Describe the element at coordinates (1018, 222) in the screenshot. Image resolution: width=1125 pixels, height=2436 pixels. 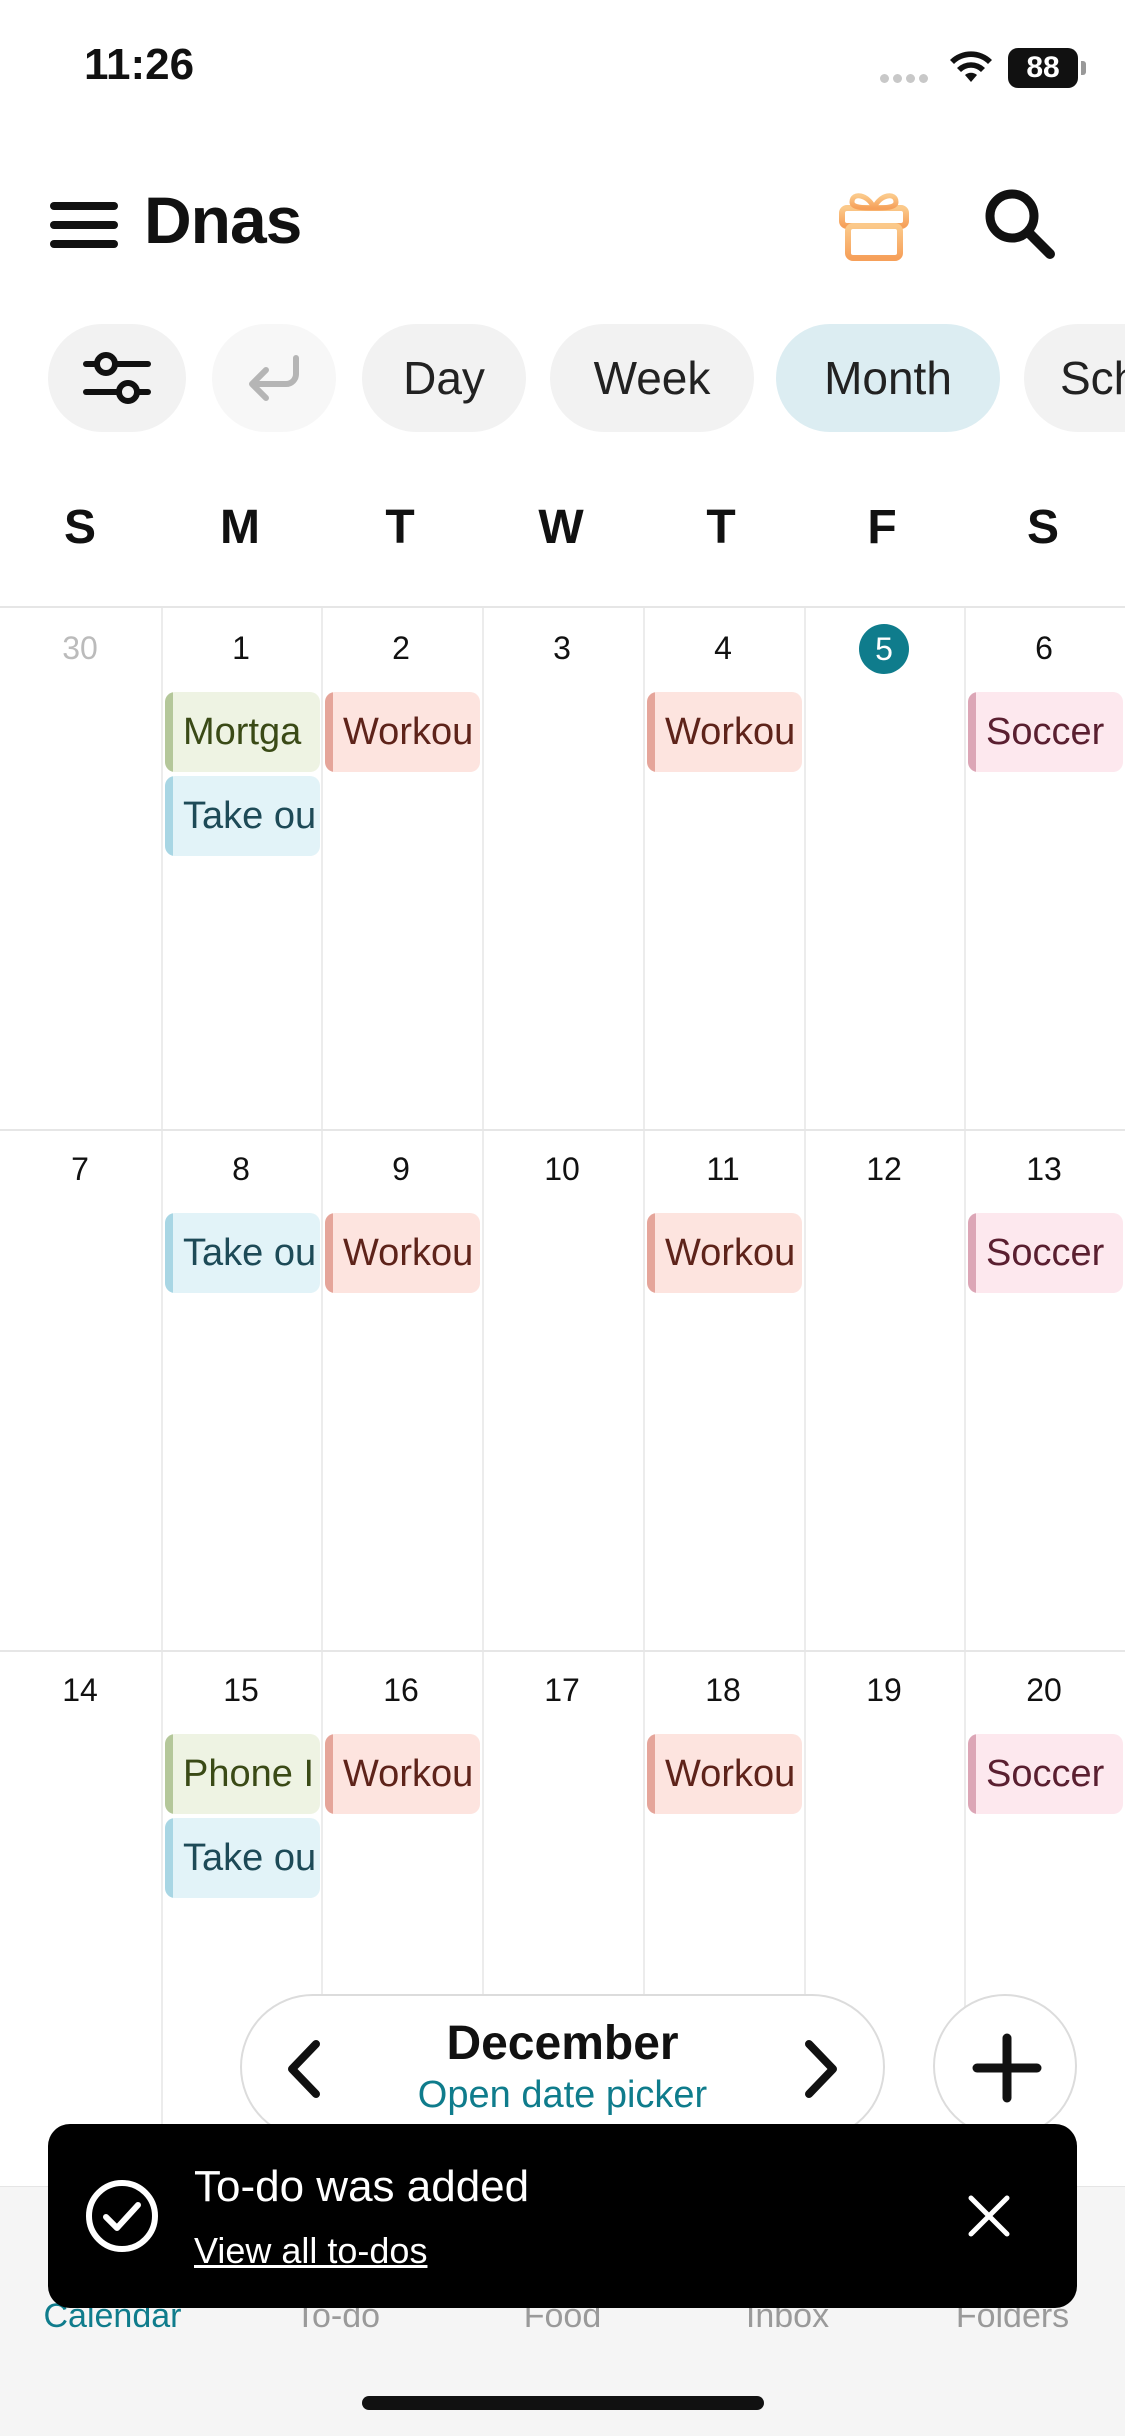
I see `search-icon` at that location.